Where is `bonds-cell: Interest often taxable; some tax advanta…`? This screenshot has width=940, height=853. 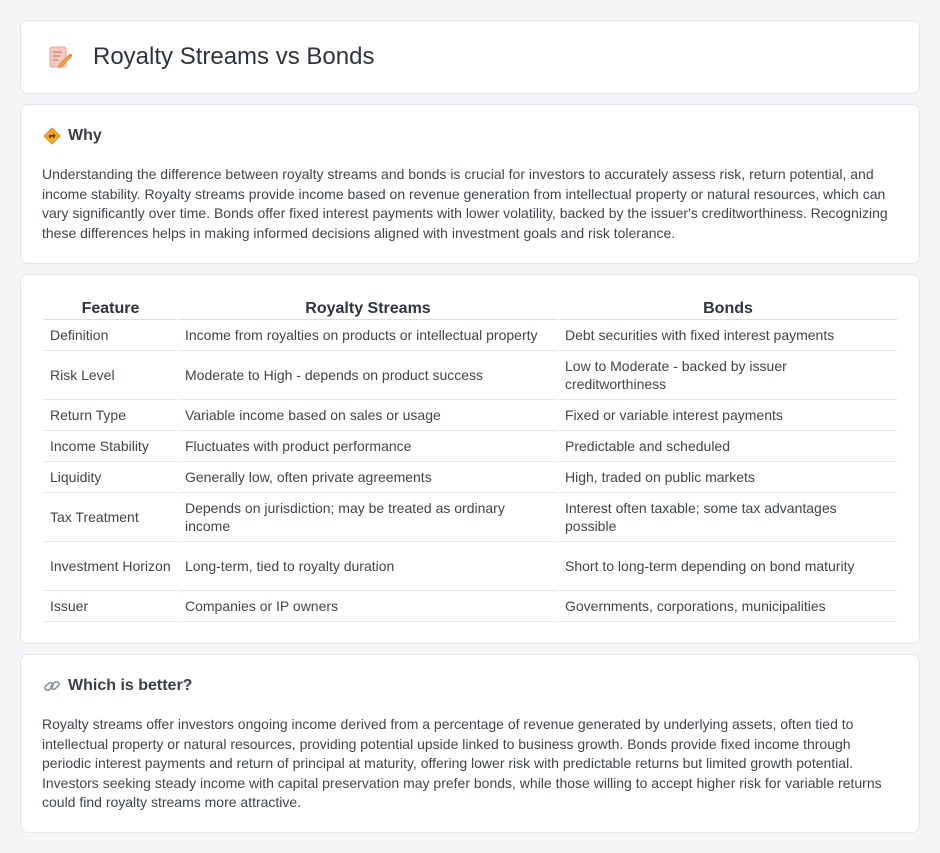
bonds-cell: Interest often taxable; some tax advanta… is located at coordinates (728, 517).